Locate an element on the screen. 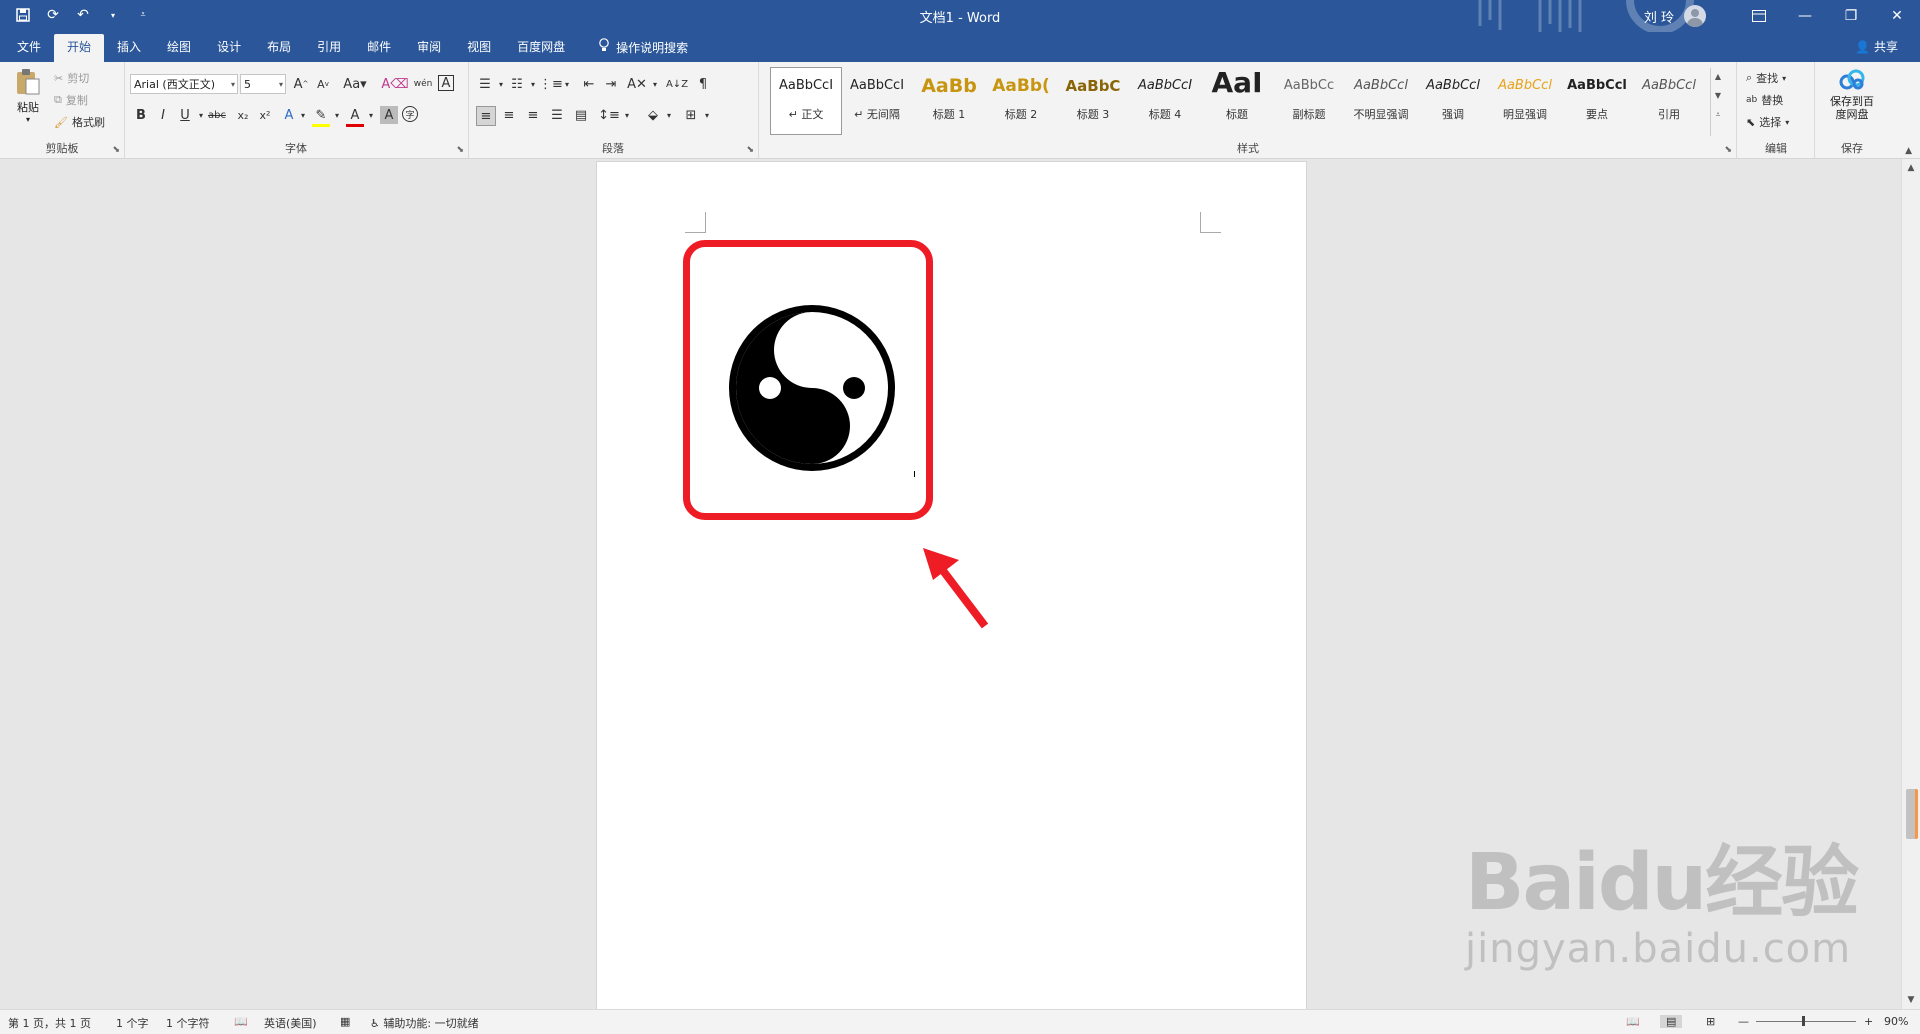  save-to-baidu-button: 保存到百度网盘 is located at coordinates (1852, 94).